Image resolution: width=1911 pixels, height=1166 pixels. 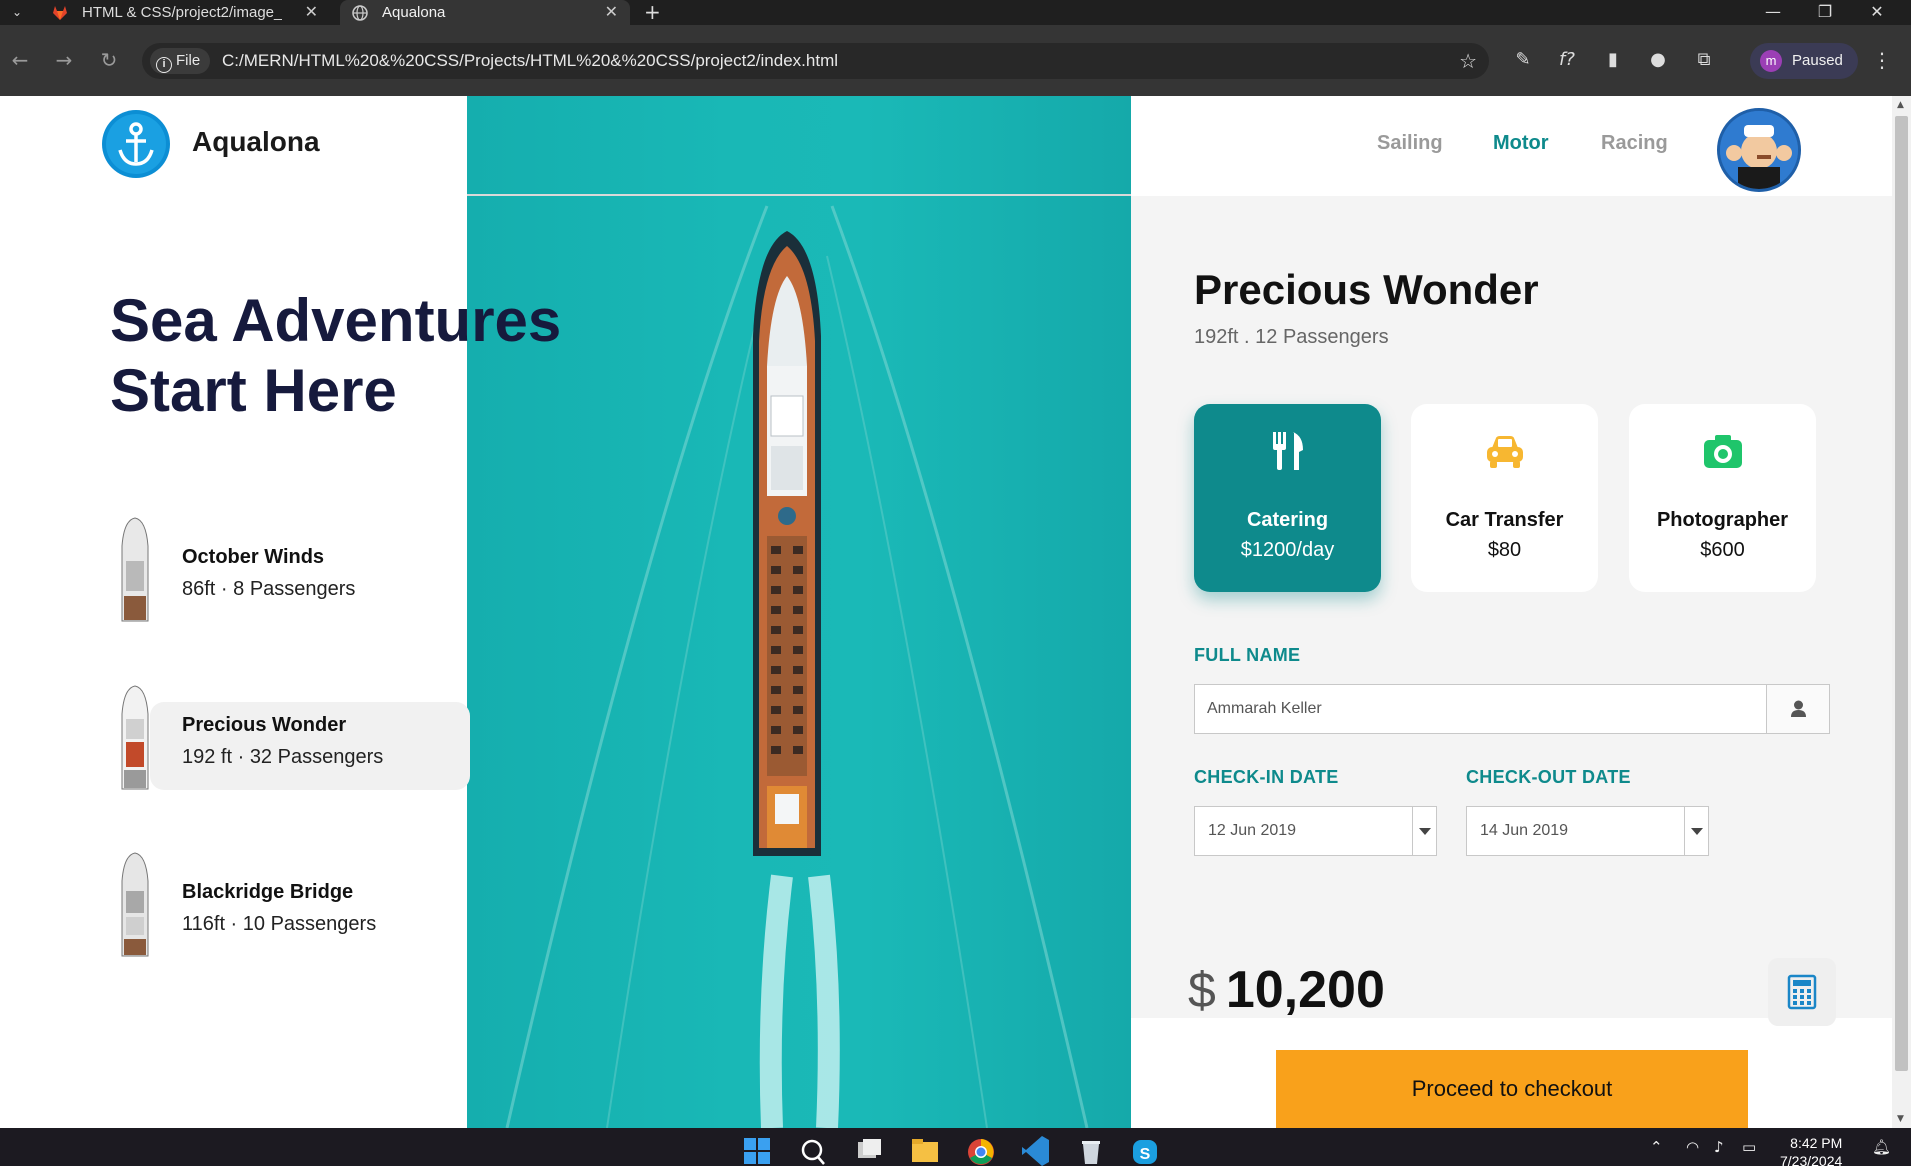 I want to click on service-card-catering: Catering $1200/day, so click(x=1287, y=498).